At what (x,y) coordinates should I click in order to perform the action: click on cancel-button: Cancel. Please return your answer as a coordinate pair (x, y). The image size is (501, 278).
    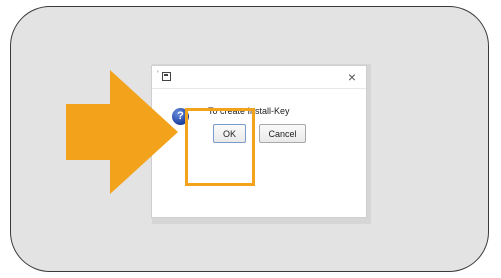
    Looking at the image, I should click on (282, 133).